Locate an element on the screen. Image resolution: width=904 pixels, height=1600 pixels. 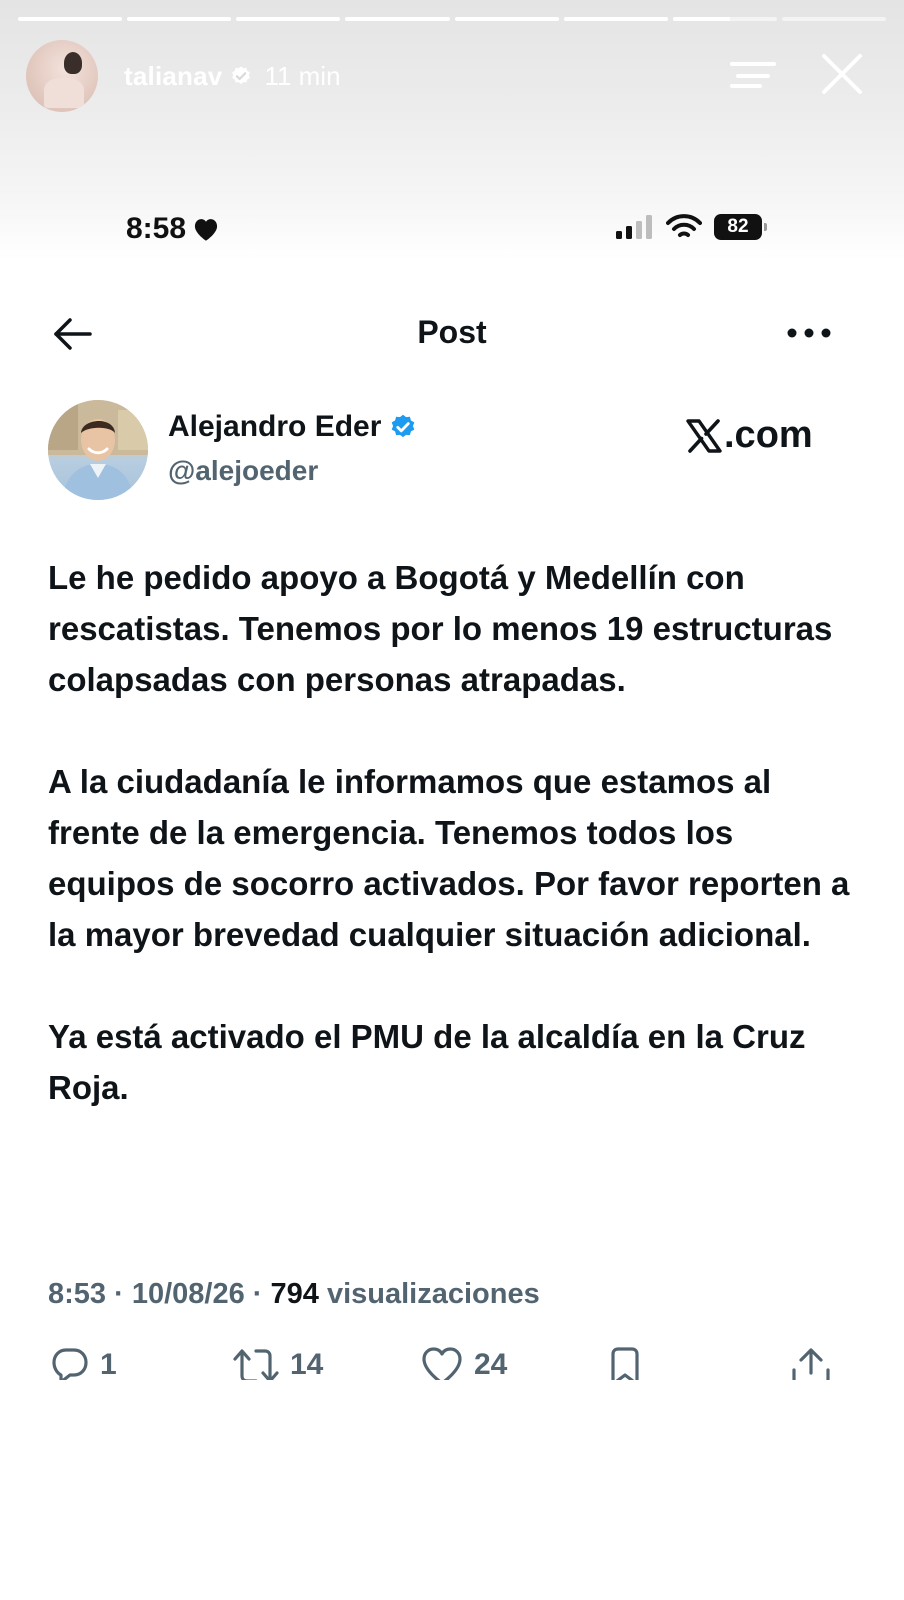
bookmark-button is located at coordinates (625, 1363).